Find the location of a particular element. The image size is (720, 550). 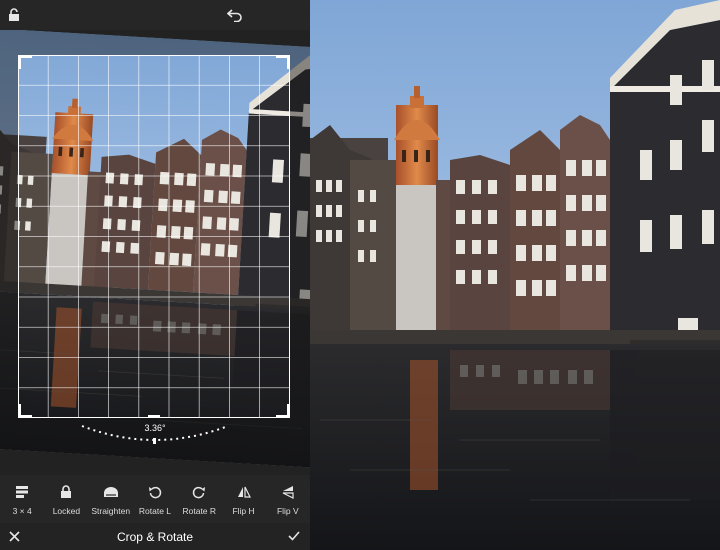

crop-lock-icon is located at coordinates (14, 15).